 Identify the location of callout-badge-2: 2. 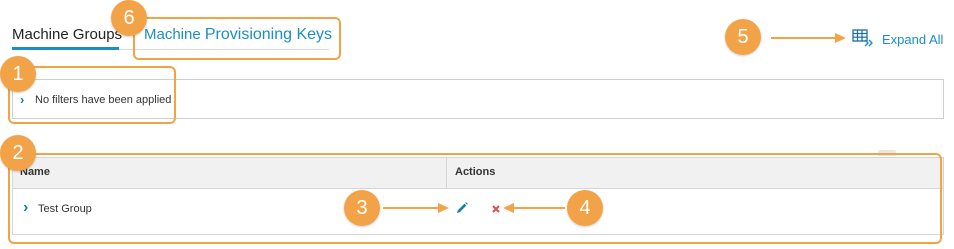
(18, 153).